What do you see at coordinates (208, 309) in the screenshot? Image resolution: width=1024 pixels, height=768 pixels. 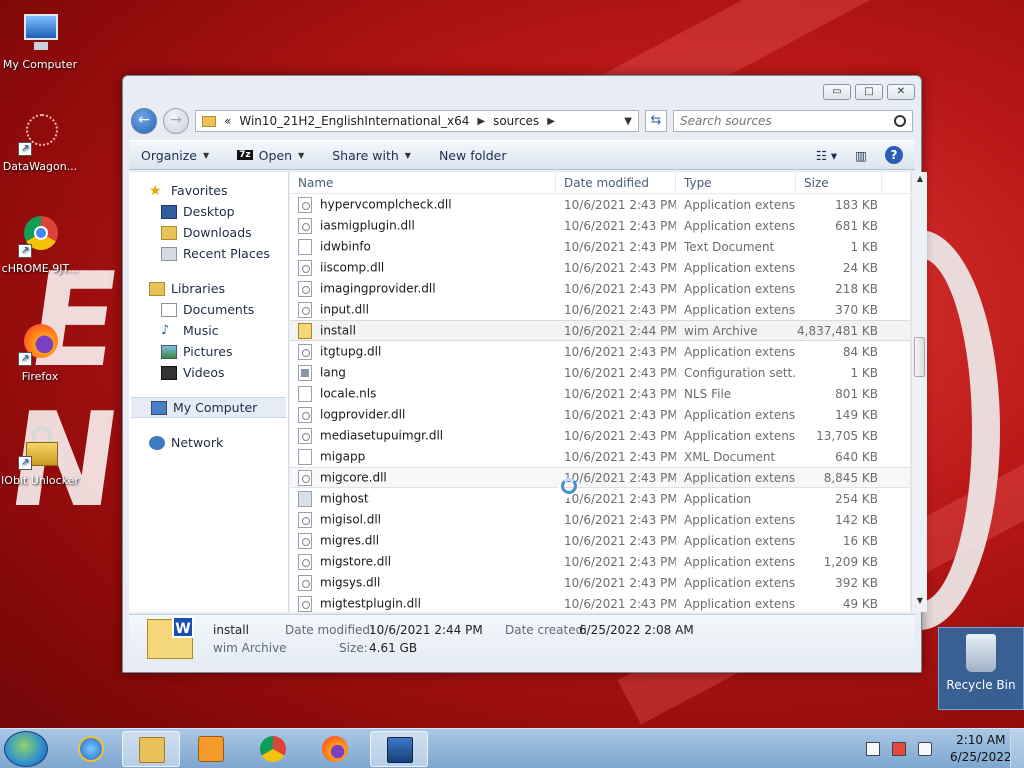 I see `nav-item-documents: Documents` at bounding box center [208, 309].